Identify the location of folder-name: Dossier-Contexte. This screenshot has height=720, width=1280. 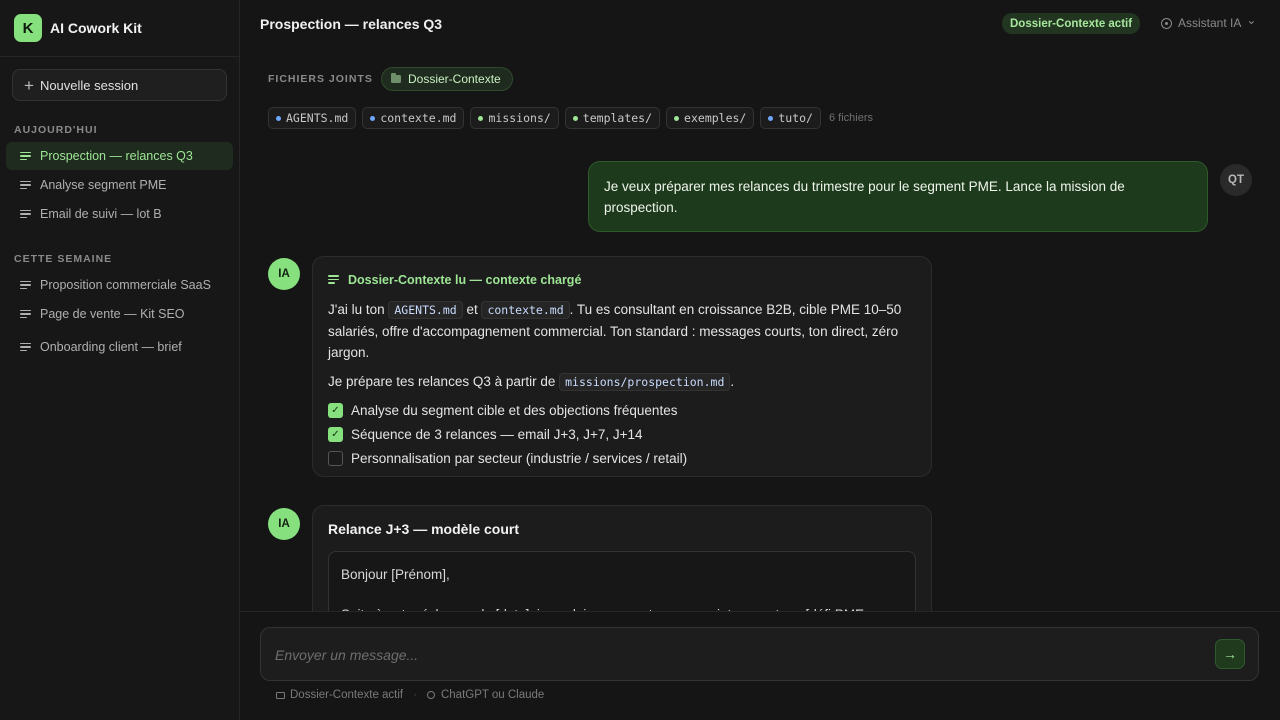
(454, 79).